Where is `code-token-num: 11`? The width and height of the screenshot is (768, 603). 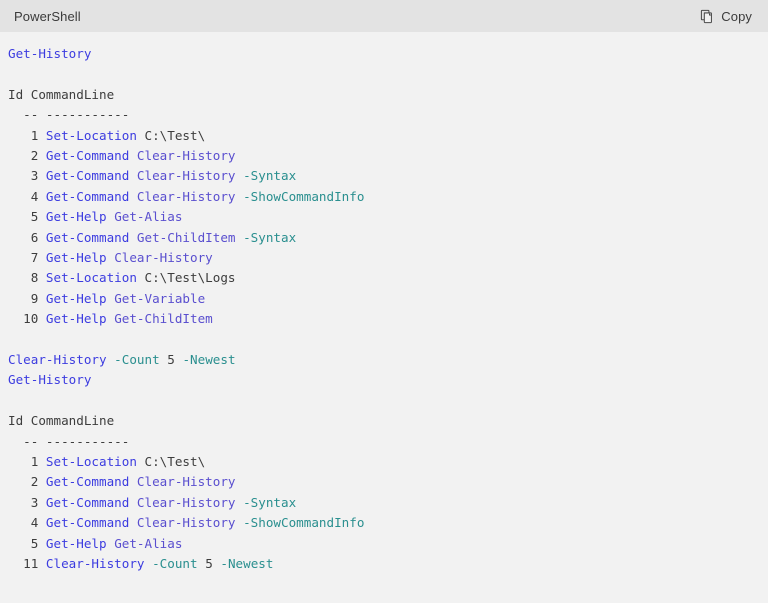
code-token-num: 11 is located at coordinates (27, 564).